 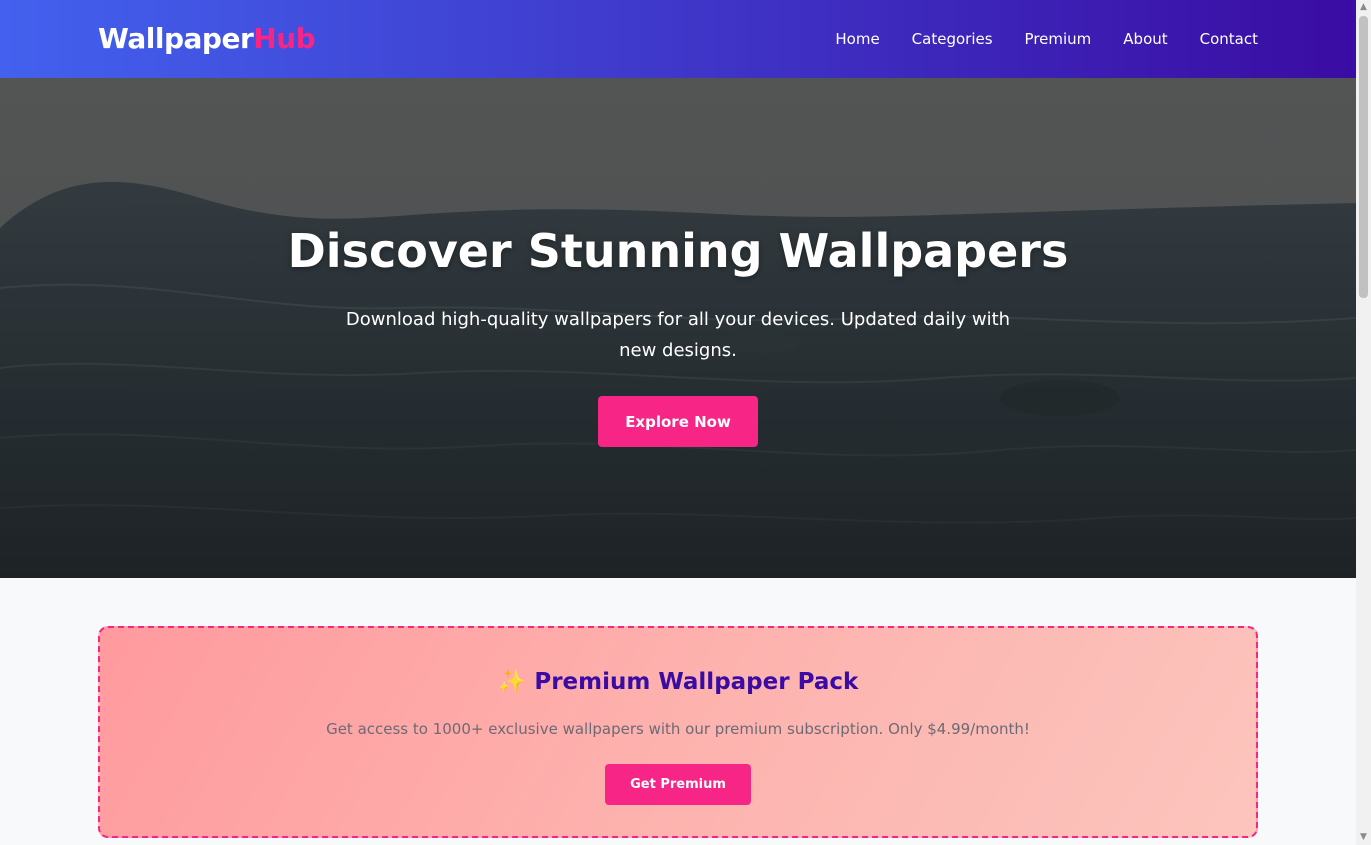 I want to click on nav-home-link: Home, so click(x=857, y=39).